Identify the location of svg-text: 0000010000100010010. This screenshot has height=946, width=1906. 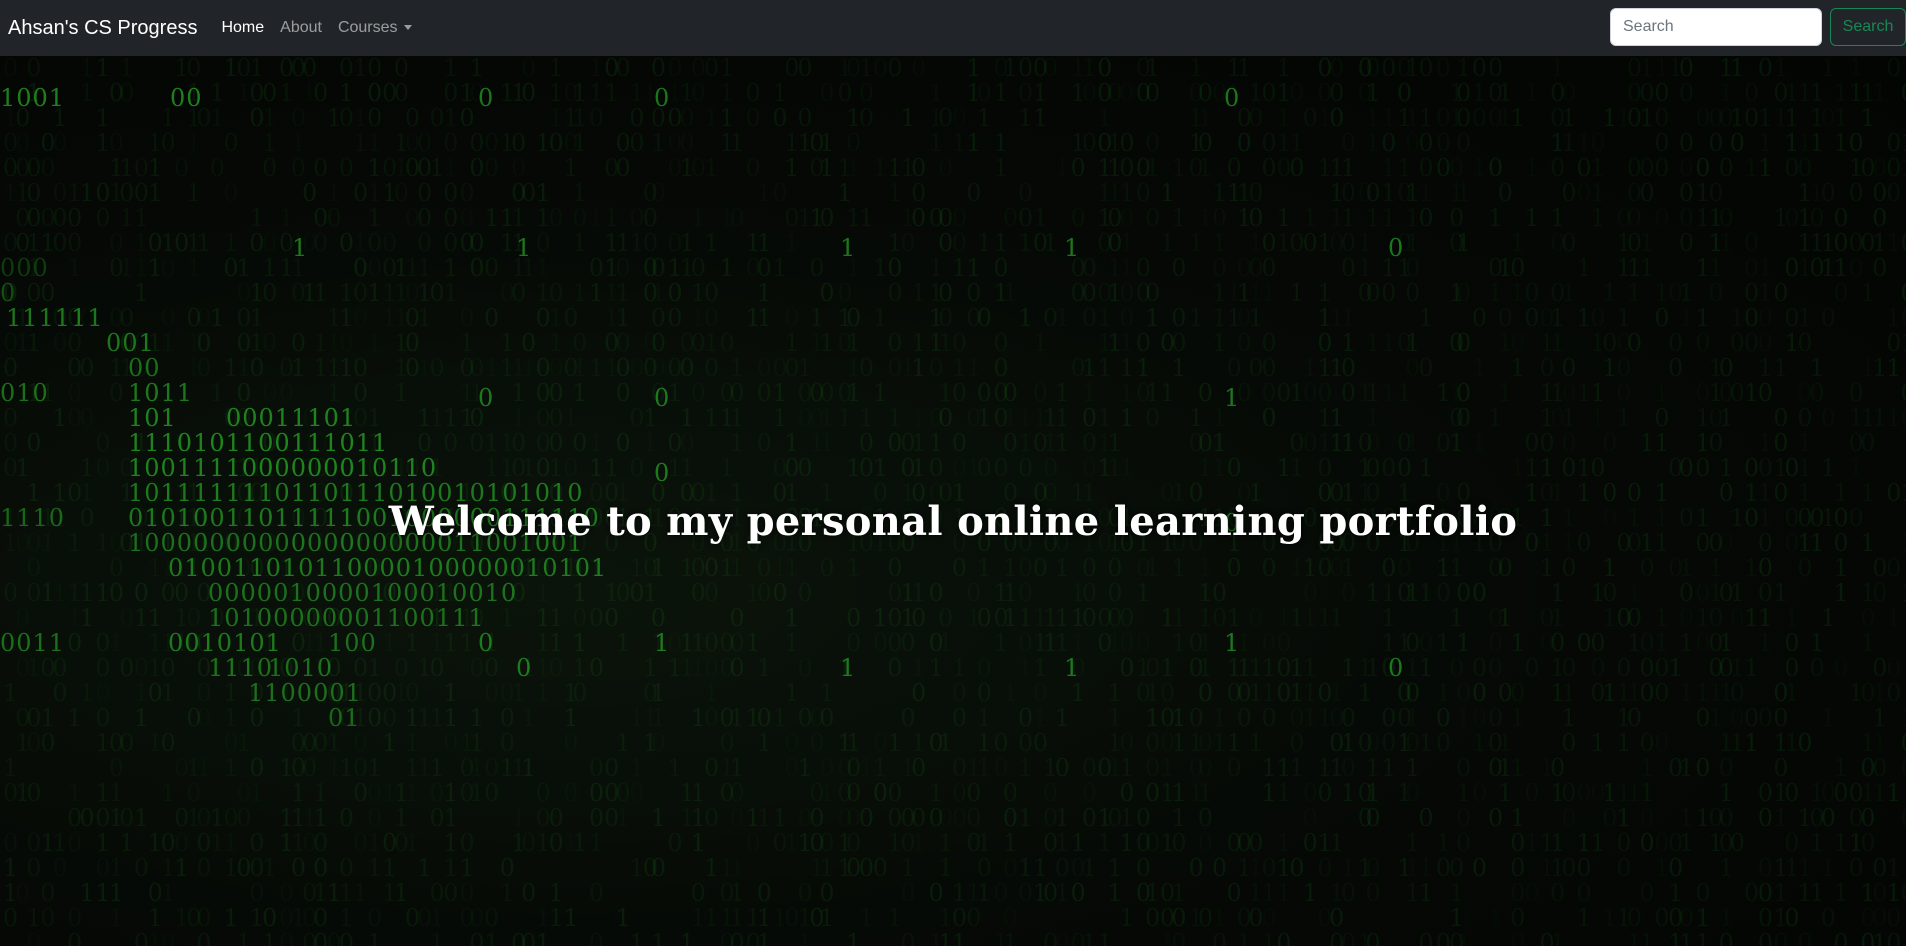
(362, 593).